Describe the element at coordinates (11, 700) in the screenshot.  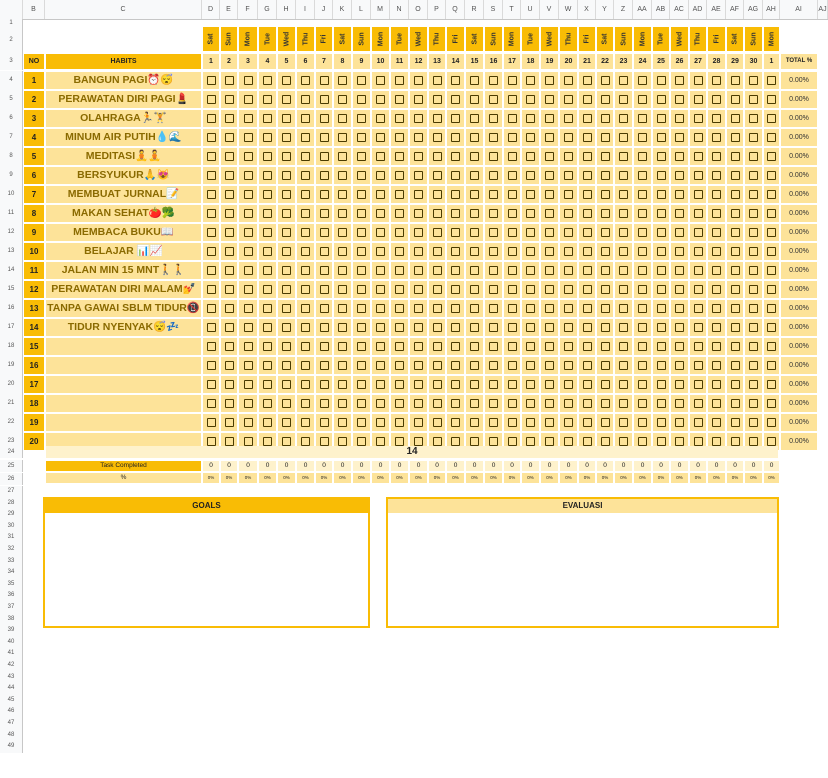
I see `row-number: 45` at that location.